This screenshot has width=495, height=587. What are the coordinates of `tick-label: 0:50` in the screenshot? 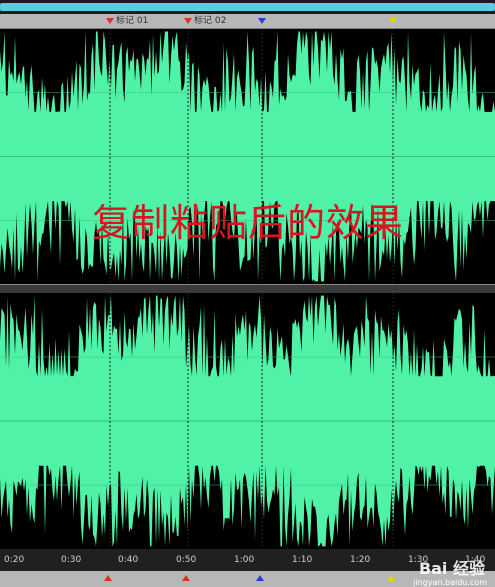 It's located at (186, 560).